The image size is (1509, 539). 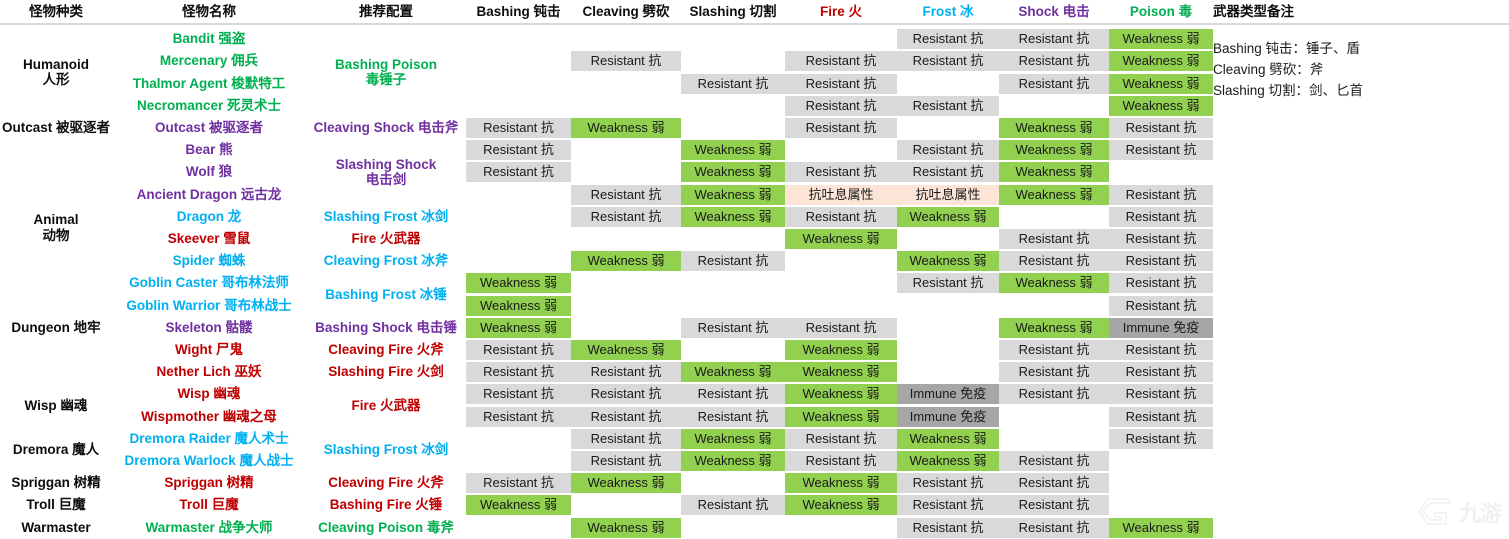 I want to click on monster-name-cell: Ancient Dragon 远古龙, so click(x=209, y=194).